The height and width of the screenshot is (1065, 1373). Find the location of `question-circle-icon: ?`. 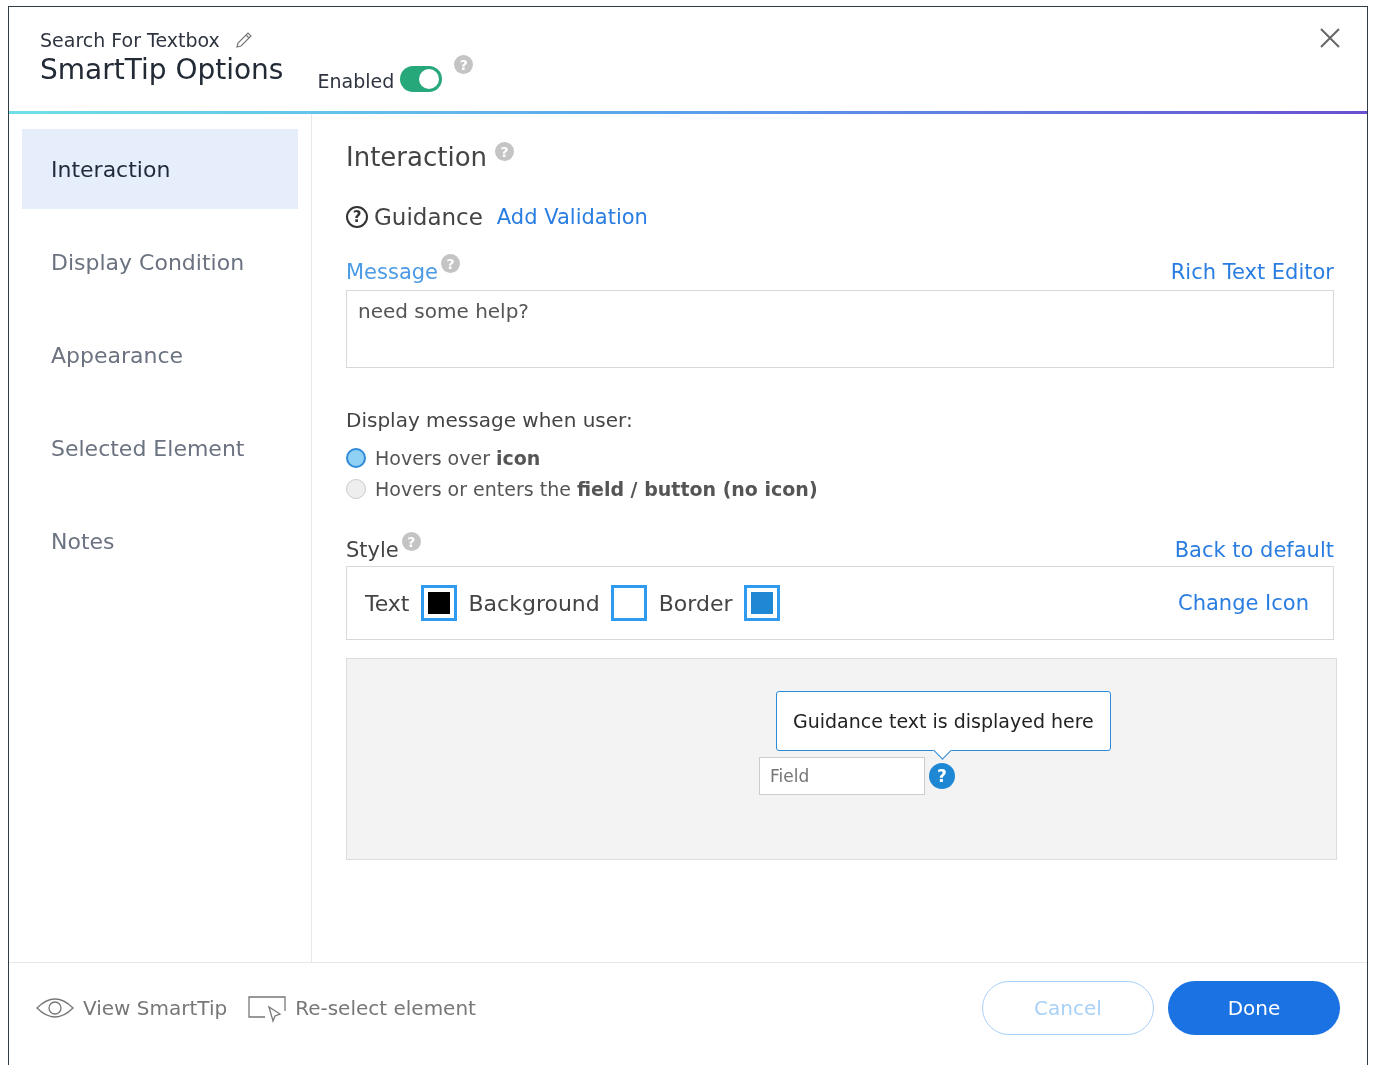

question-circle-icon: ? is located at coordinates (357, 217).